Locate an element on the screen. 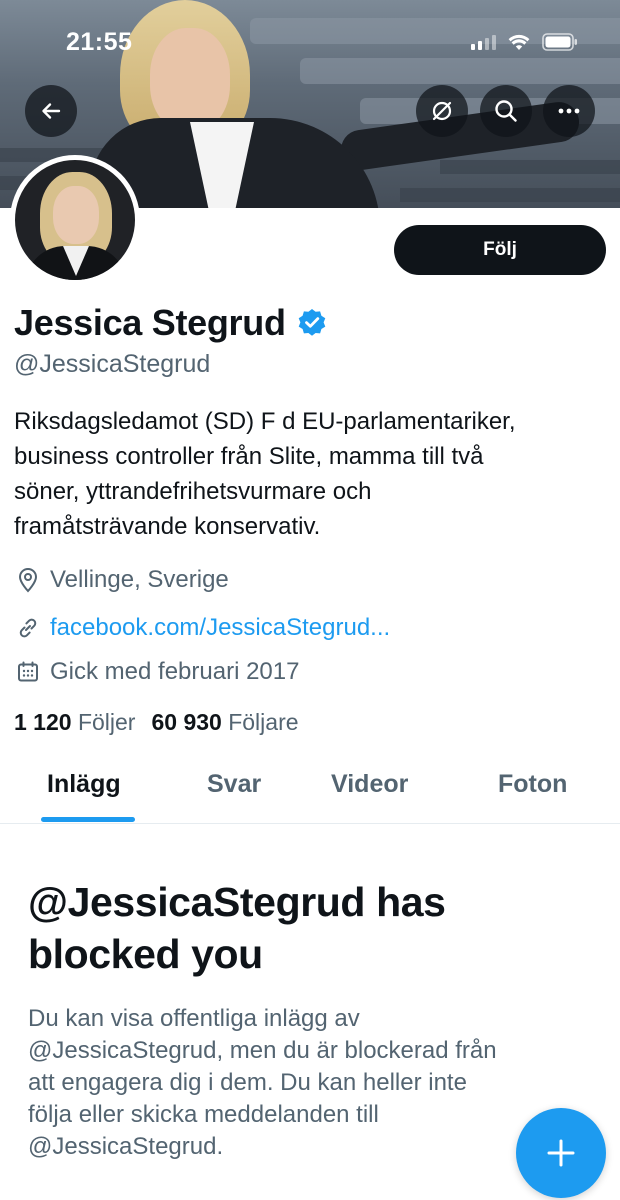 This screenshot has height=1200, width=620. following-stat: 1 120 Följer is located at coordinates (74, 722).